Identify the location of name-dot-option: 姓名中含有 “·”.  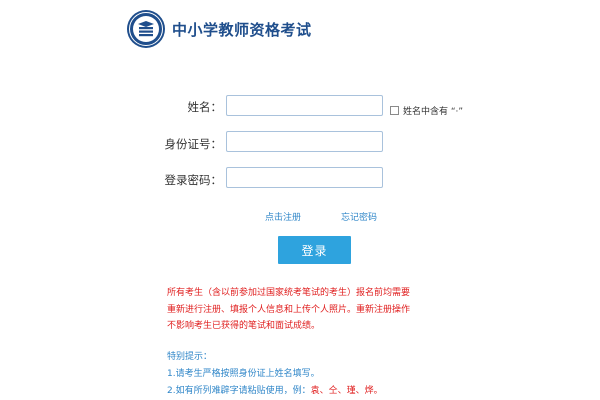
(426, 110).